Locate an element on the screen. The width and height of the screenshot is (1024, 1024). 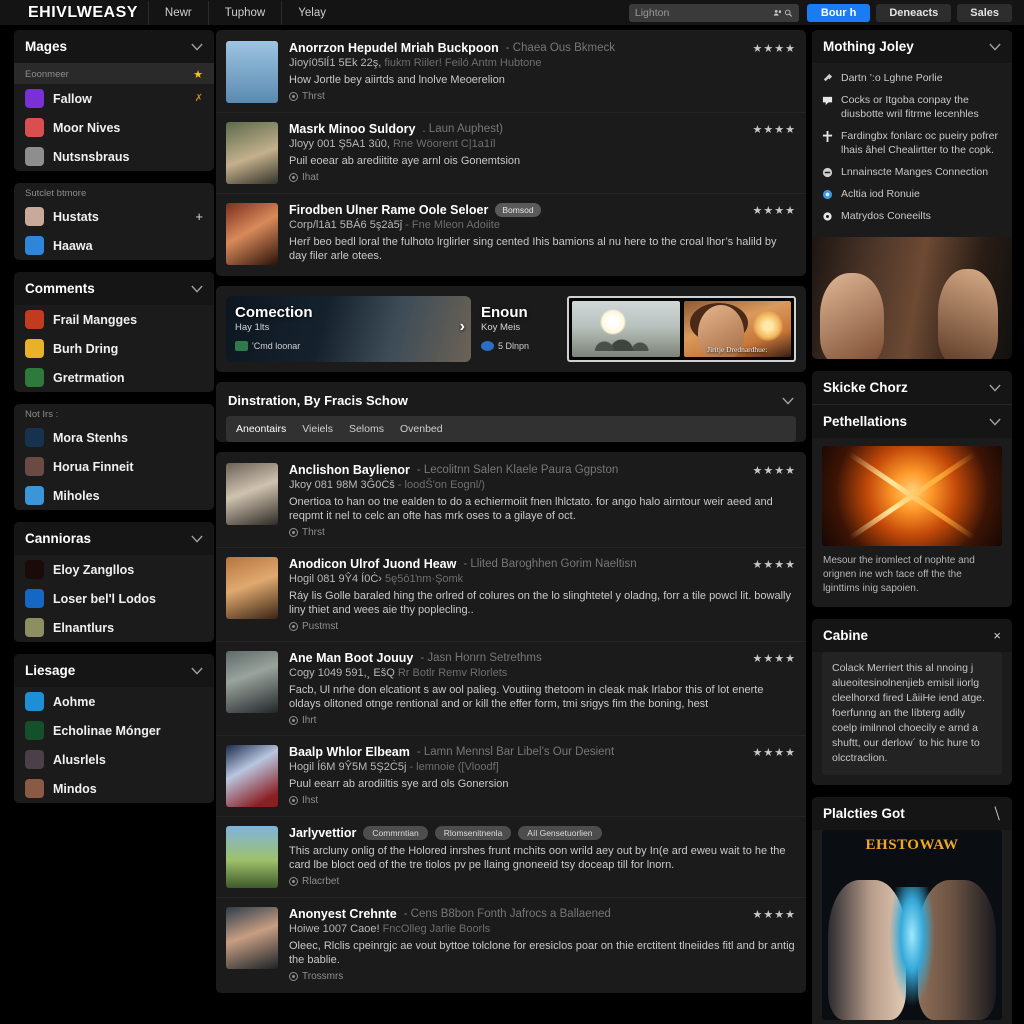
plalcties-got-title: Plalcties Got is located at coordinates (864, 813).